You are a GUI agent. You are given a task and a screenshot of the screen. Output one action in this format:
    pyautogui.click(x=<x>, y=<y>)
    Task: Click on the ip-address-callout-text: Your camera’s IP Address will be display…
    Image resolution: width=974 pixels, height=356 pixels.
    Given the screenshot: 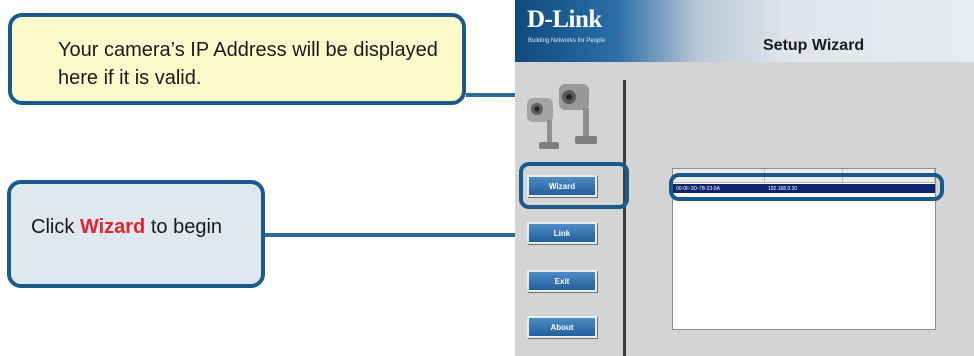 What is the action you would take?
    pyautogui.click(x=248, y=64)
    